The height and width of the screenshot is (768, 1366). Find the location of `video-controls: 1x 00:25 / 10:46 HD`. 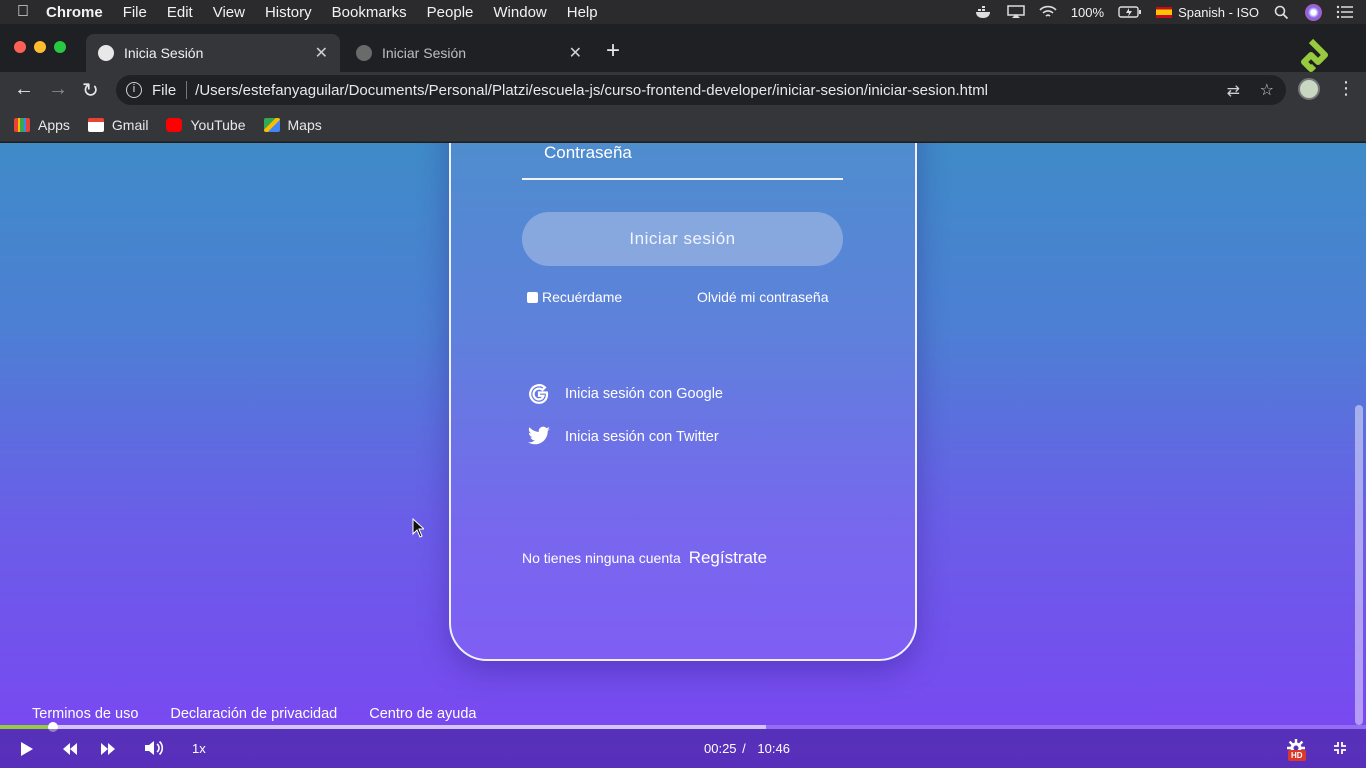

video-controls: 1x 00:25 / 10:46 HD is located at coordinates (683, 748).